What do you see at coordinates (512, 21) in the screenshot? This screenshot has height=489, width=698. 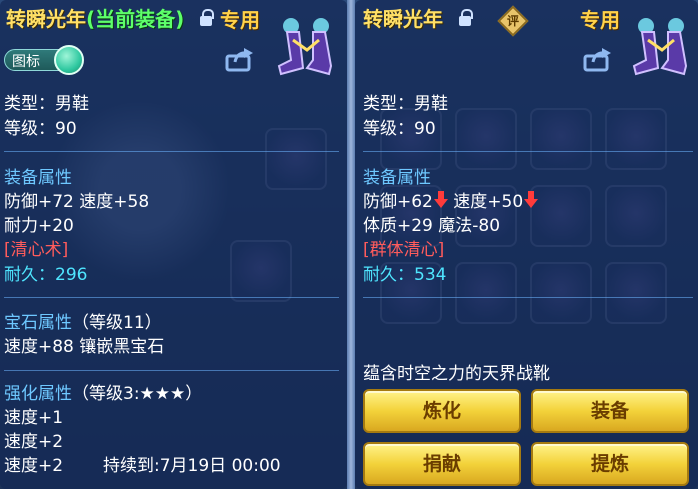 I see `evaluate-label: 评` at bounding box center [512, 21].